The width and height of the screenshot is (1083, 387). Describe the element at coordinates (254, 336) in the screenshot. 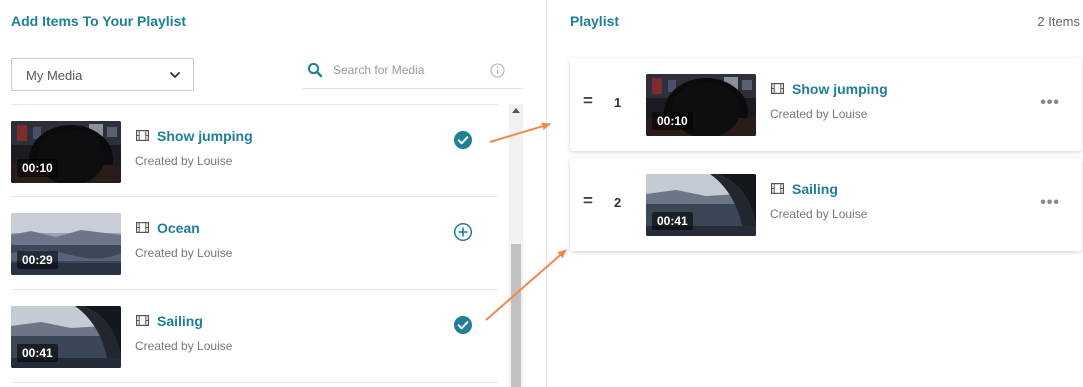

I see `media-item: 00:41 Sailing Created by Louise` at that location.